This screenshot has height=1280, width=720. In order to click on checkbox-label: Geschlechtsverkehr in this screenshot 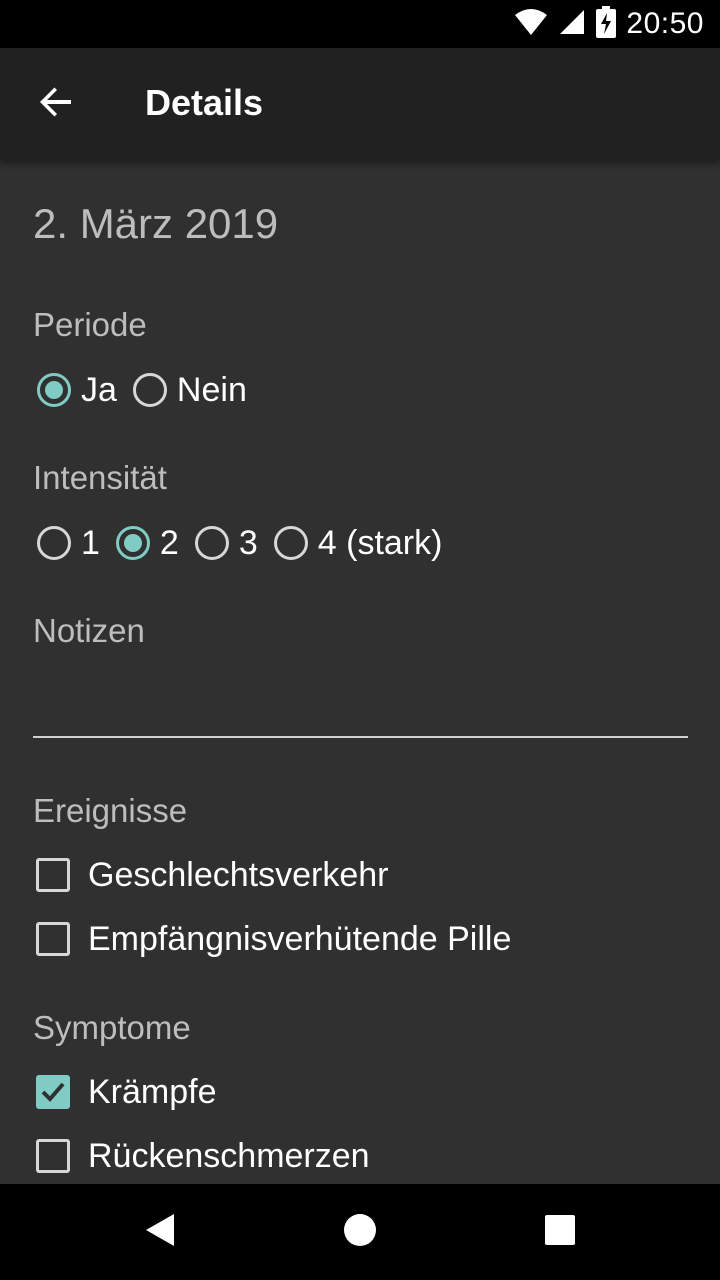, I will do `click(238, 874)`.